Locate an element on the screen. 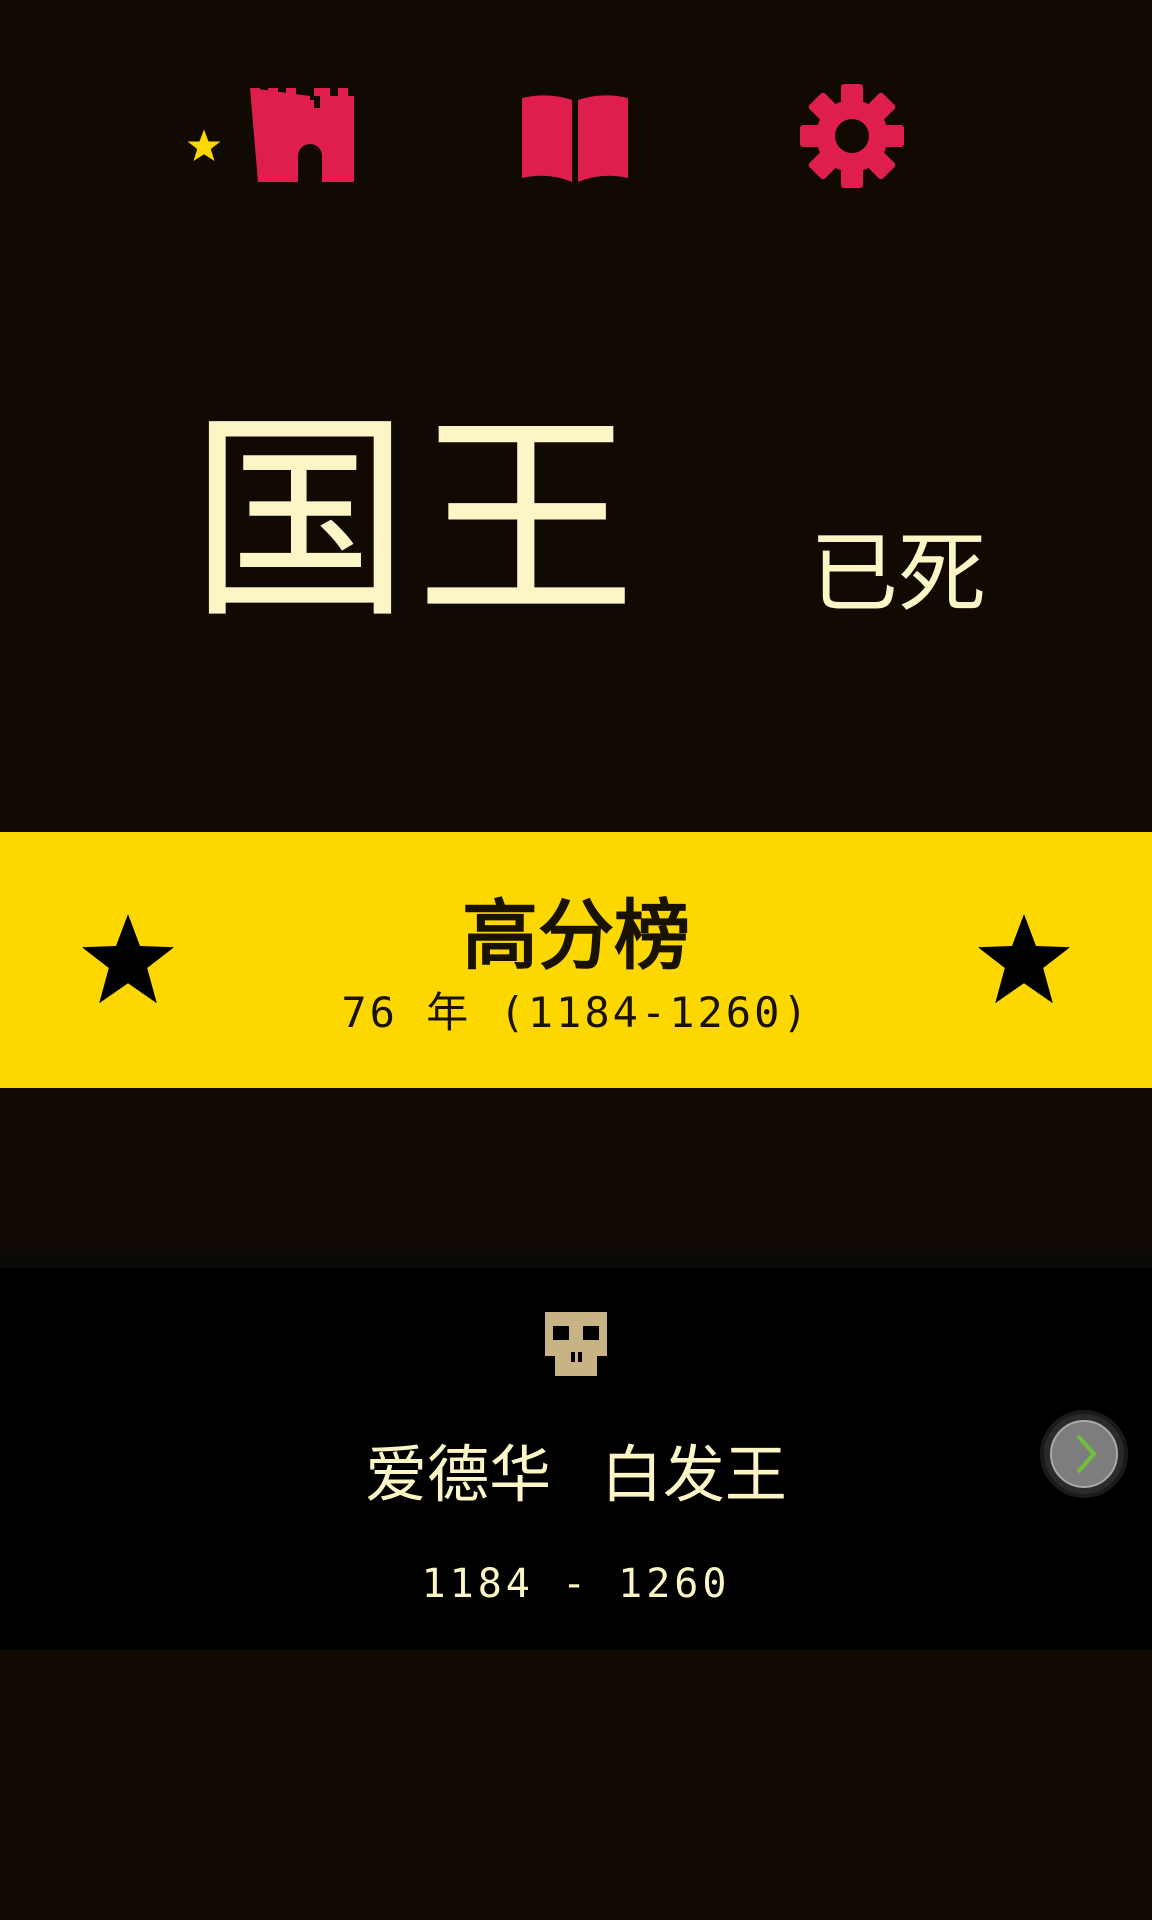 This screenshot has height=1920, width=1152. king-years: 1184 - 1260 is located at coordinates (576, 1584).